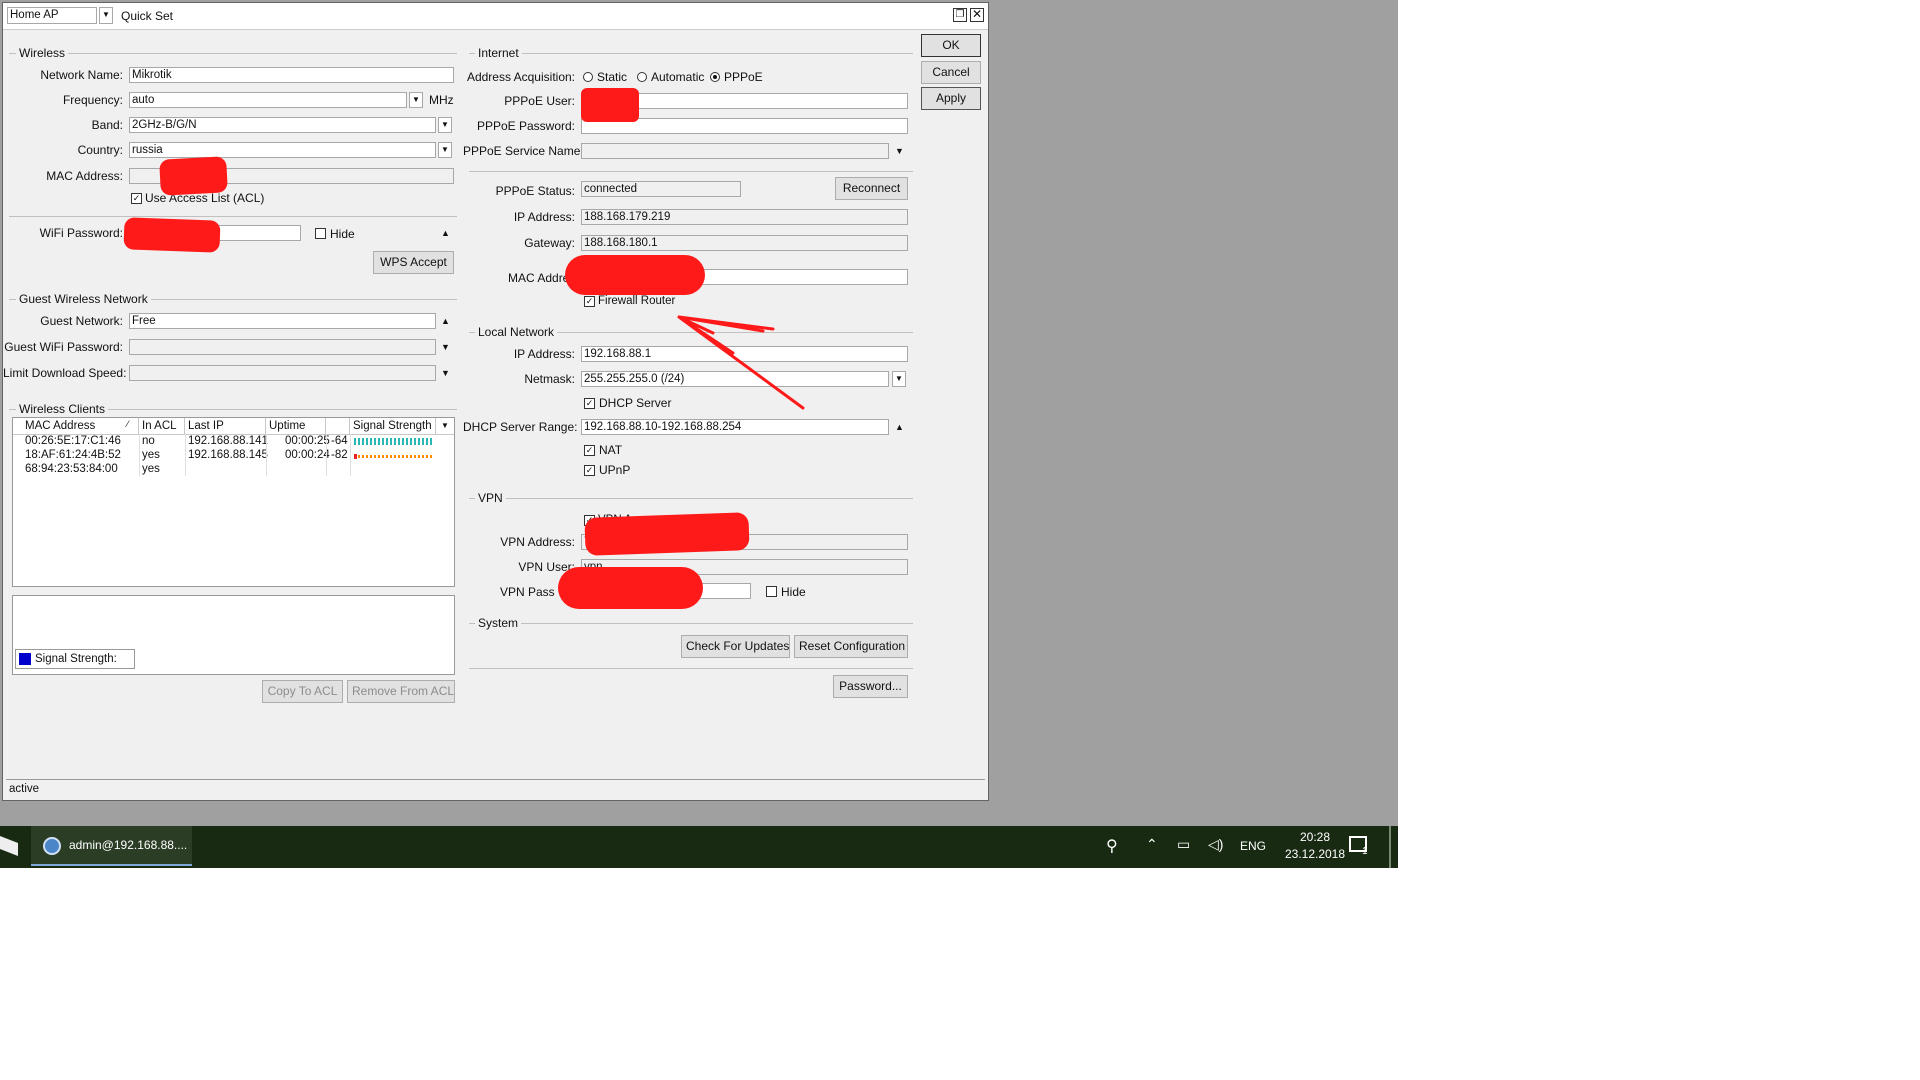 The image size is (1920, 1080). I want to click on limit-download-input, so click(282, 373).